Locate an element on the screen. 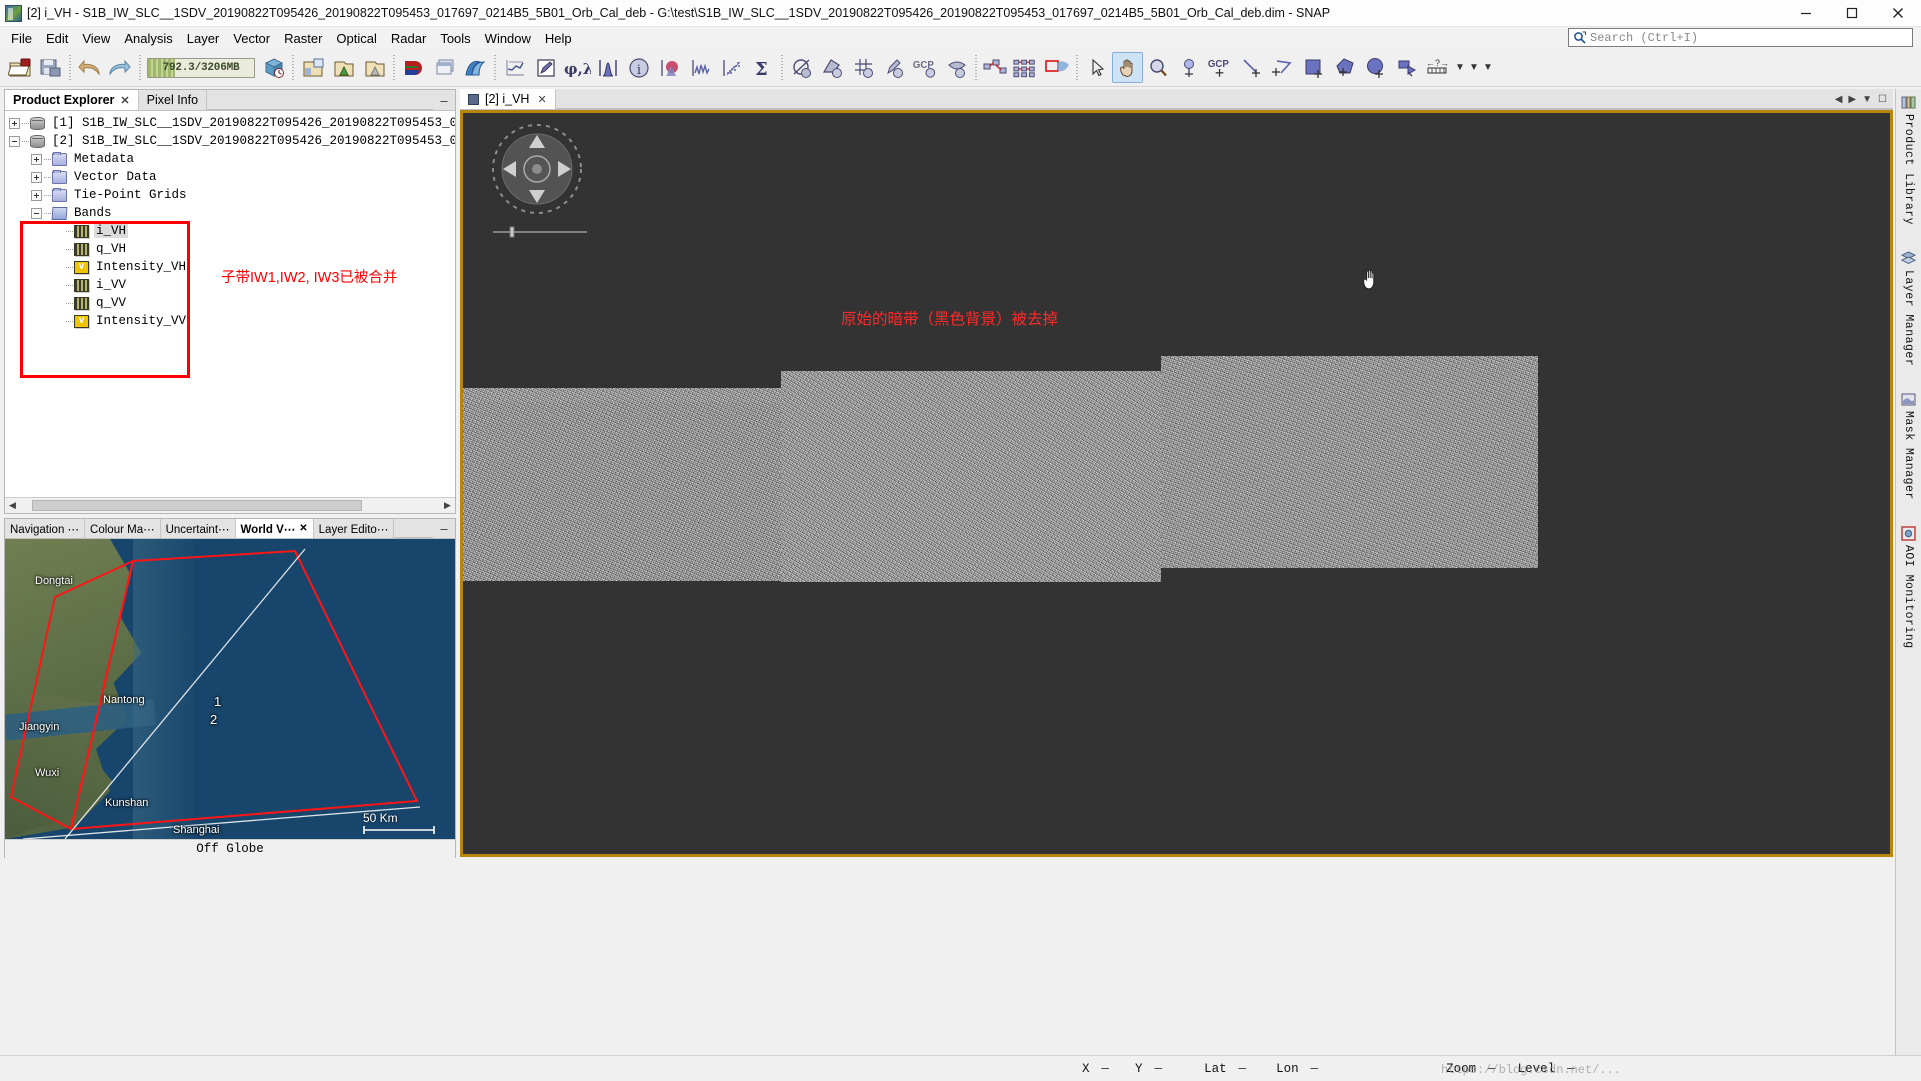  tab-list-icon: ▼ is located at coordinates (1867, 99).